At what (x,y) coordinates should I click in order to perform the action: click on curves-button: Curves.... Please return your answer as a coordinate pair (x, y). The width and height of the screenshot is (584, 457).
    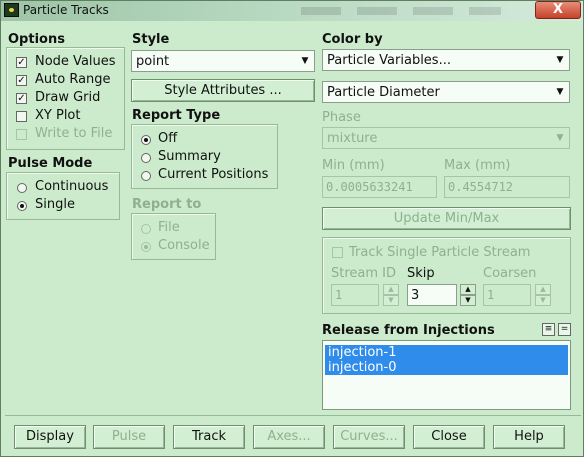
    Looking at the image, I should click on (369, 437).